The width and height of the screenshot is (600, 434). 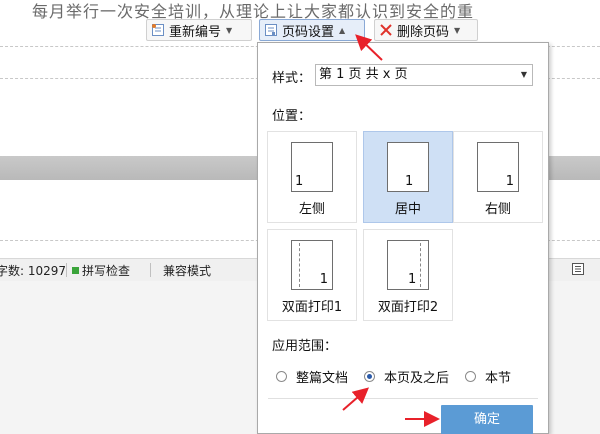 I want to click on scope-option-label: 本页及之后, so click(x=417, y=378).